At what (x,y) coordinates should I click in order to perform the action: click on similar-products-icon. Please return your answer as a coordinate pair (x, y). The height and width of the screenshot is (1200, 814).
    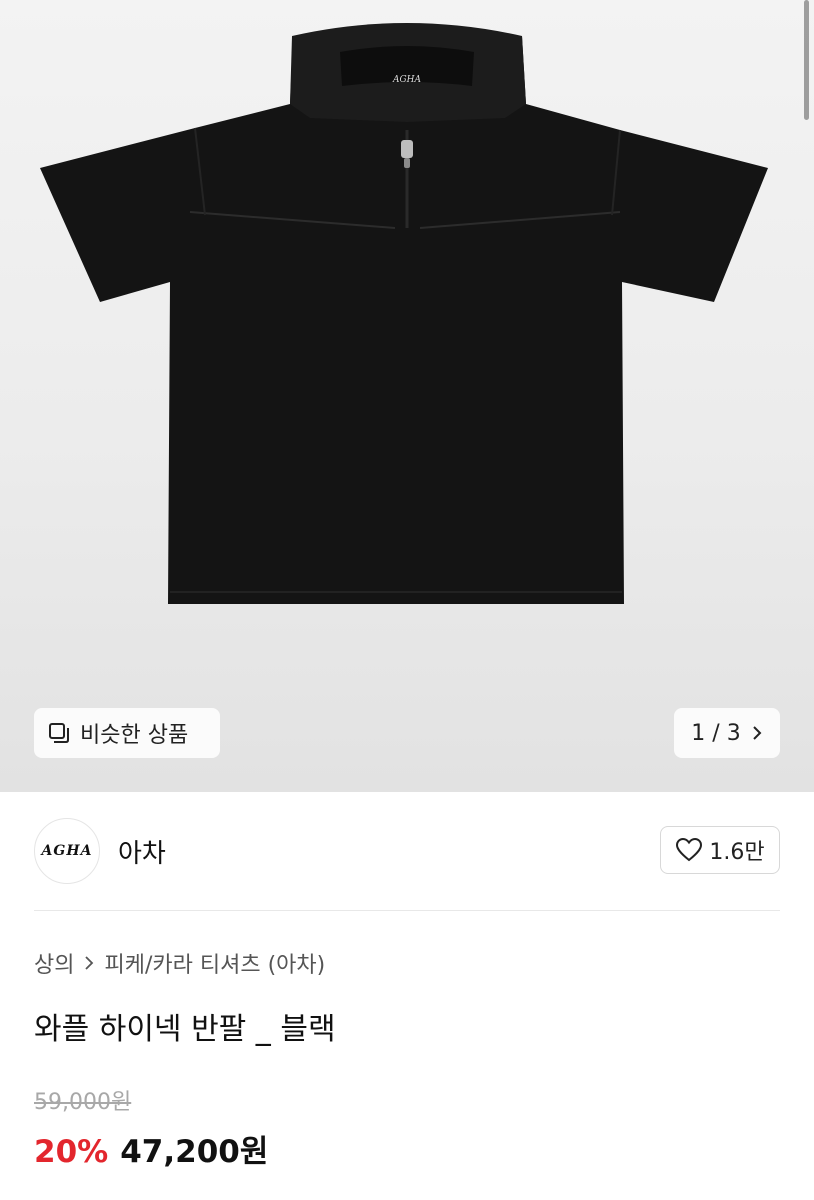
    Looking at the image, I should click on (59, 733).